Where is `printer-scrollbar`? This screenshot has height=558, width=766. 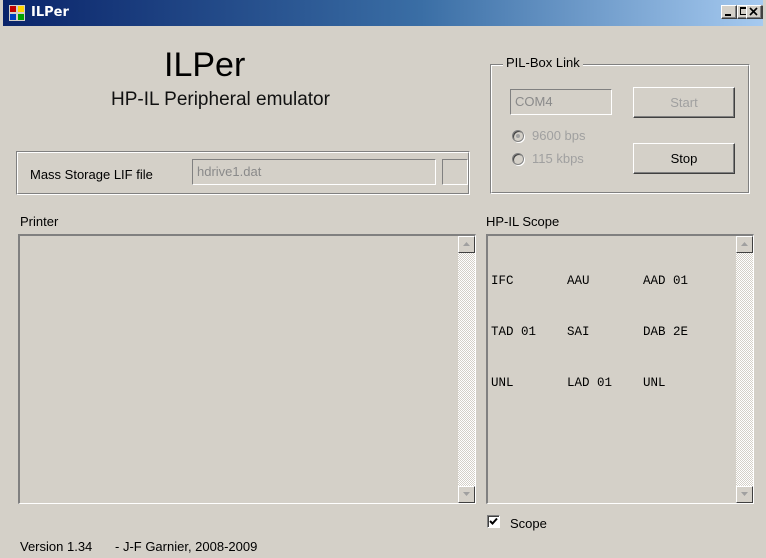 printer-scrollbar is located at coordinates (466, 369).